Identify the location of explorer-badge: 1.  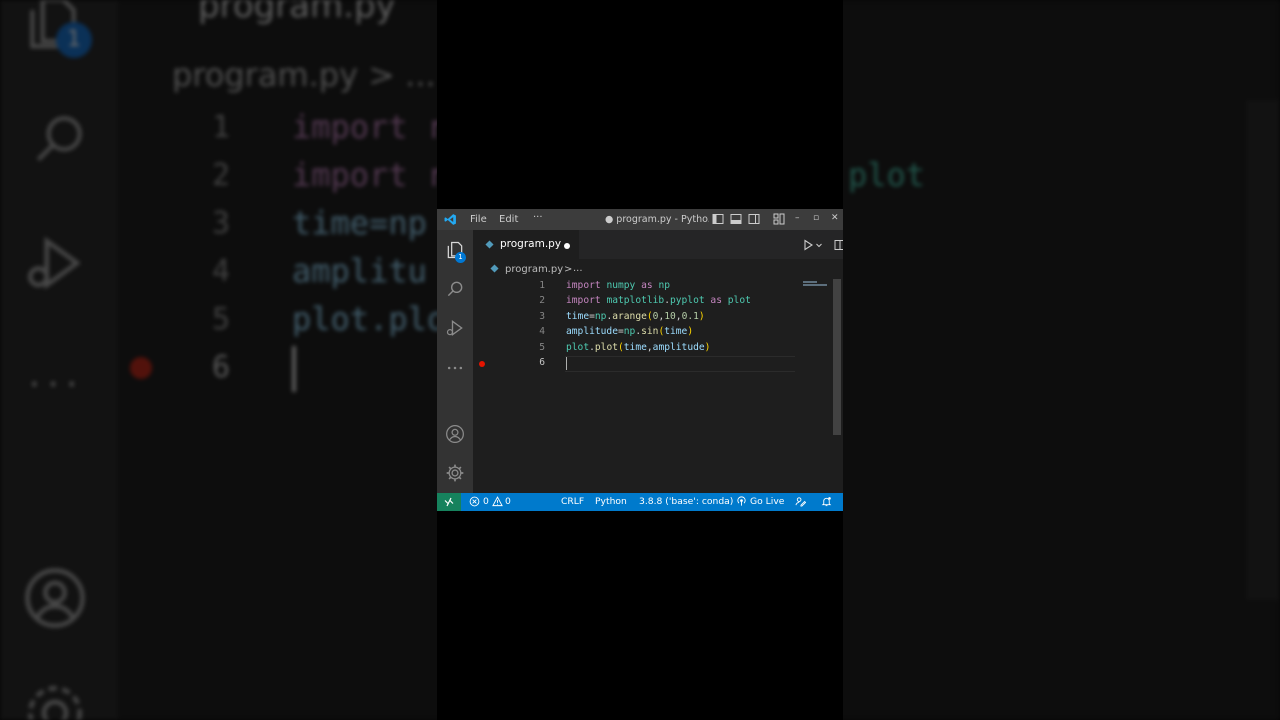
(460, 257).